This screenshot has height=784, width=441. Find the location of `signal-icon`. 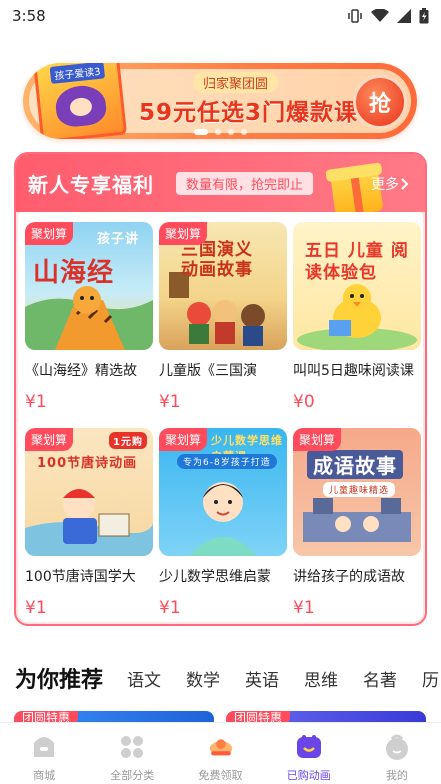

signal-icon is located at coordinates (404, 16).